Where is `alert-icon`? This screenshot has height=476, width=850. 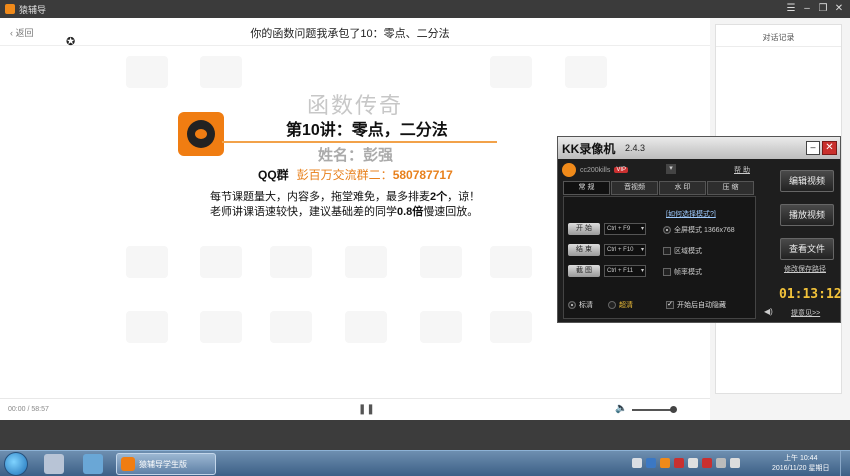
alert-icon is located at coordinates (679, 463).